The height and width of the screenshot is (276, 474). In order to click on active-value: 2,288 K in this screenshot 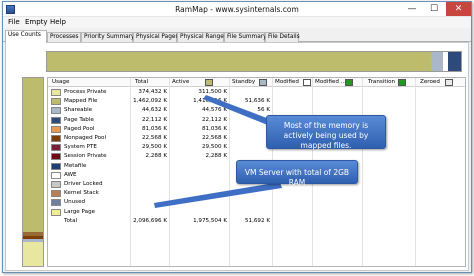, I will do `click(216, 156)`.